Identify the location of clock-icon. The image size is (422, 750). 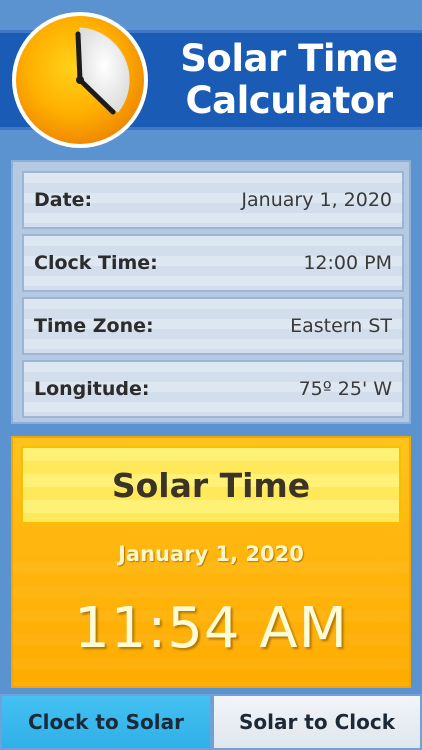
(80, 80).